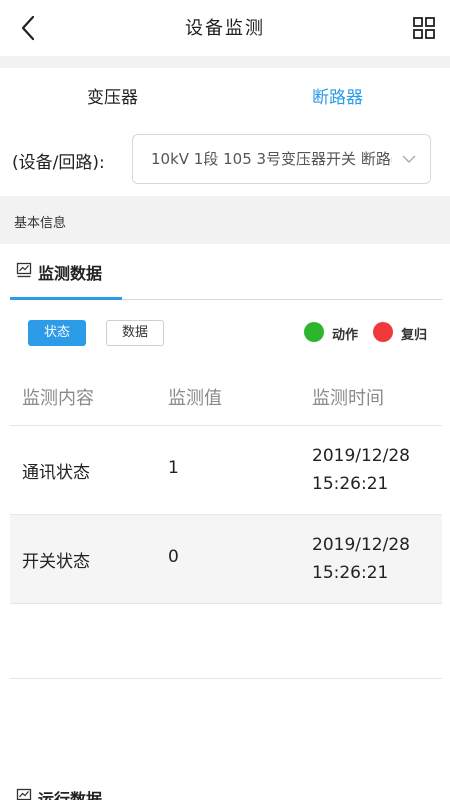 This screenshot has height=800, width=450. What do you see at coordinates (226, 678) in the screenshot?
I see `table-bottom-divider` at bounding box center [226, 678].